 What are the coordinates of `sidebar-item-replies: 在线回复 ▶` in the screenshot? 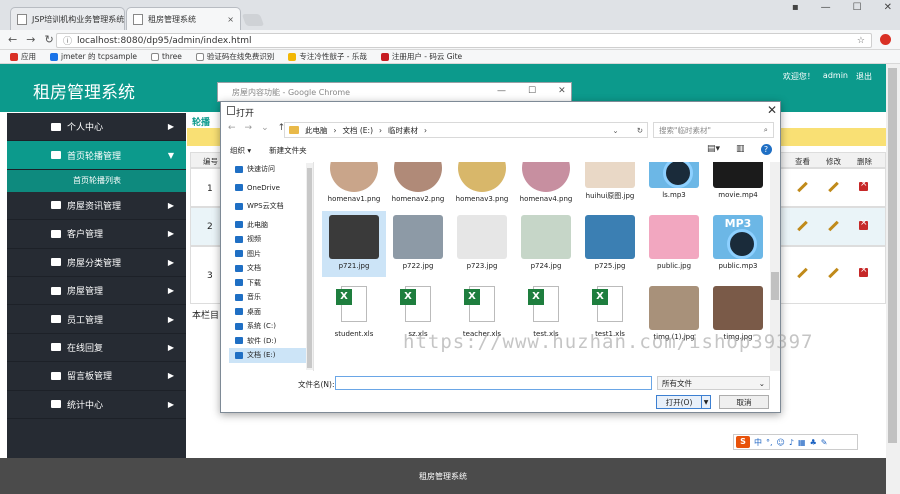 It's located at (96, 348).